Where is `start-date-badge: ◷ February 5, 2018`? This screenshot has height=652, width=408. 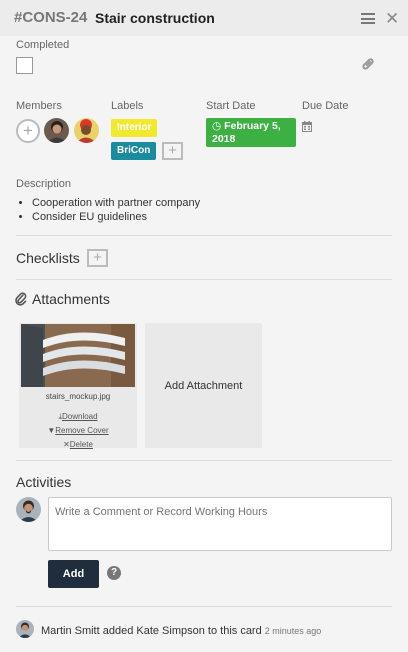 start-date-badge: ◷ February 5, 2018 is located at coordinates (251, 132).